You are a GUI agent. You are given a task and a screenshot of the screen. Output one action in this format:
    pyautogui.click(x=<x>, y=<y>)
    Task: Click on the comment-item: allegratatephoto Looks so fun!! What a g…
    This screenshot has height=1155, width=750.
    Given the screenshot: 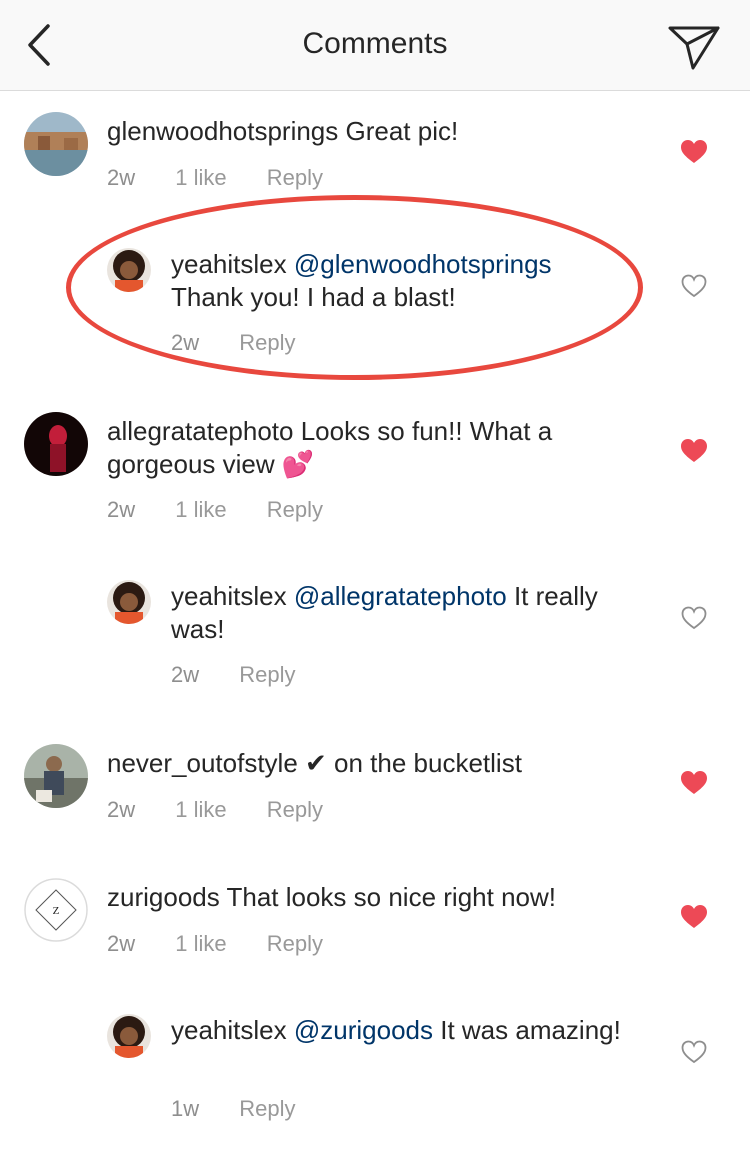 What is the action you would take?
    pyautogui.click(x=375, y=472)
    